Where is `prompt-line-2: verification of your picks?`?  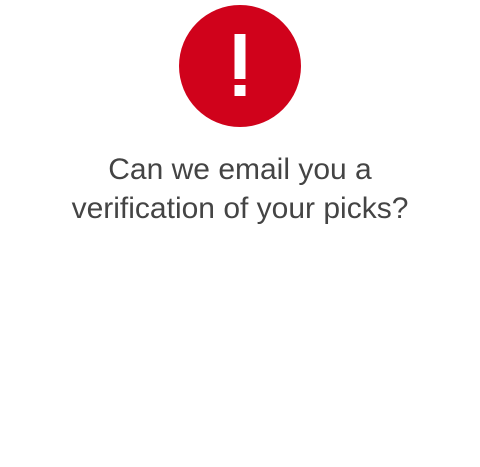
prompt-line-2: verification of your picks? is located at coordinates (240, 208).